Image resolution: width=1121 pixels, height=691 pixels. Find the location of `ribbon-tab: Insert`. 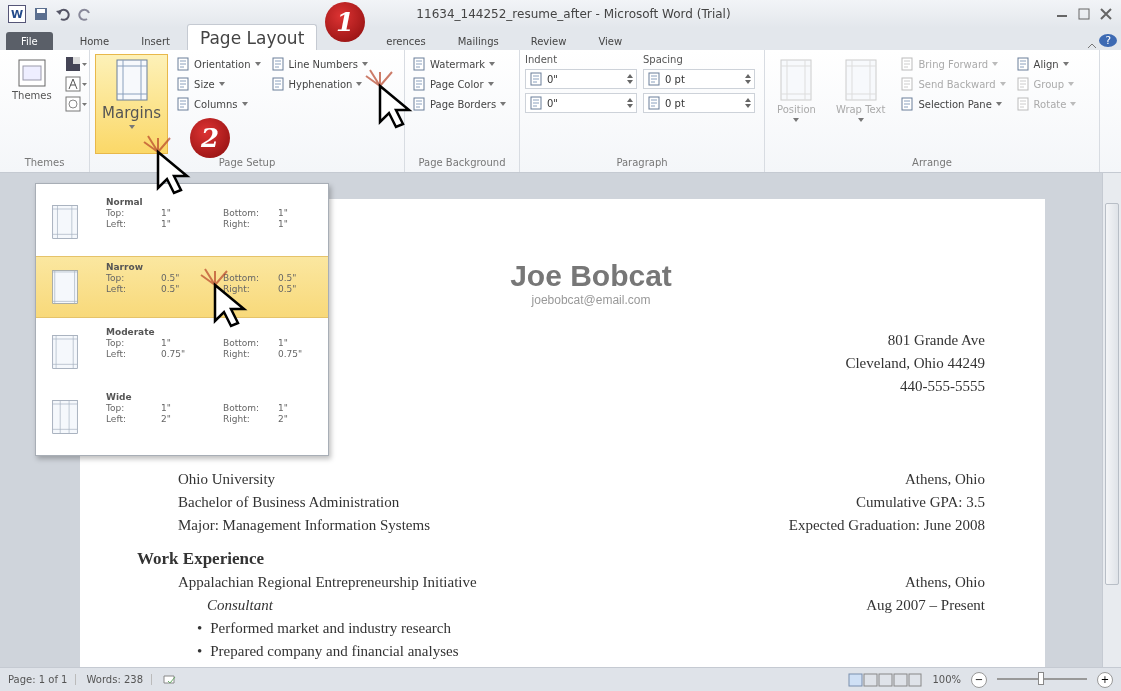

ribbon-tab: Insert is located at coordinates (155, 41).